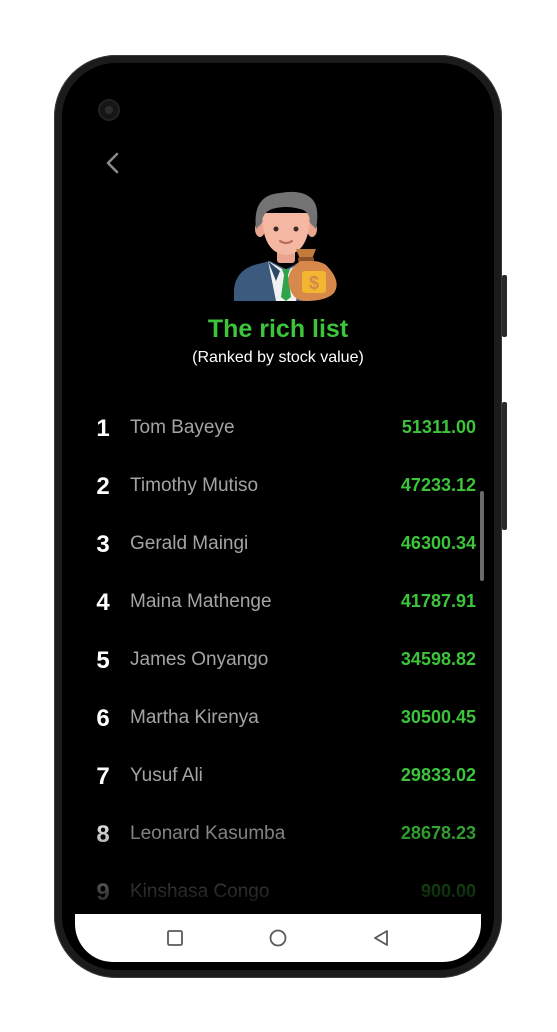 This screenshot has width=557, height=1032. Describe the element at coordinates (175, 938) in the screenshot. I see `square-icon` at that location.